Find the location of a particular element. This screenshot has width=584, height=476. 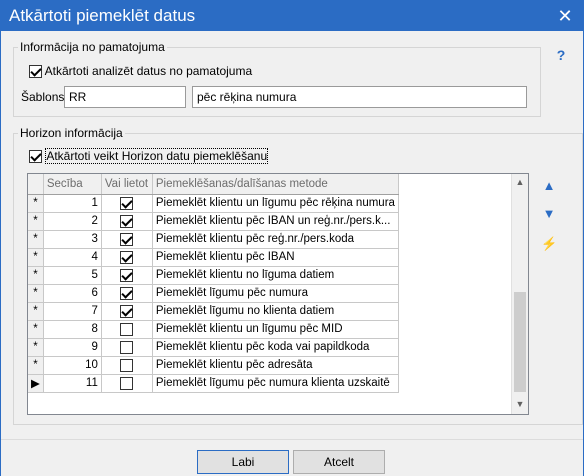

horizon-legend: Horizon informācija is located at coordinates (71, 133).